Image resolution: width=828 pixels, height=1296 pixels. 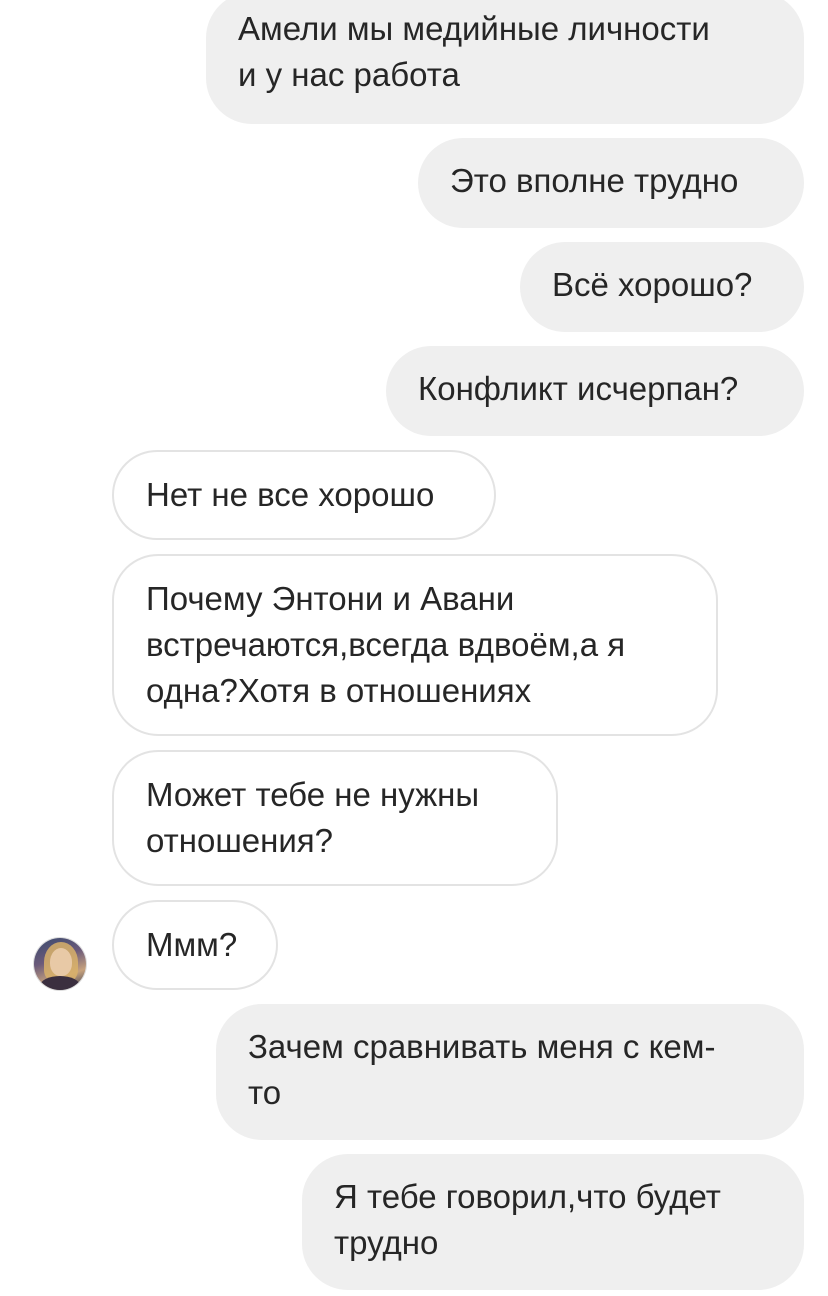 I want to click on sent-message-bubble: Всё хорошо?, so click(x=662, y=287).